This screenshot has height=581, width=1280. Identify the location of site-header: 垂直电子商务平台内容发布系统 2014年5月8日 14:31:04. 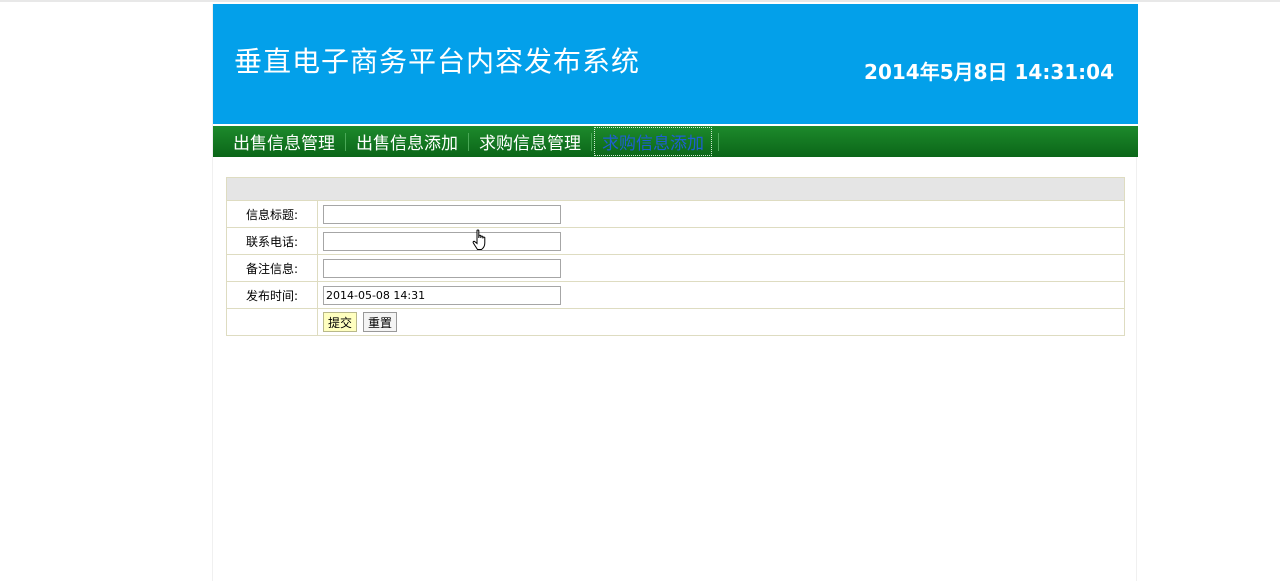
(675, 64).